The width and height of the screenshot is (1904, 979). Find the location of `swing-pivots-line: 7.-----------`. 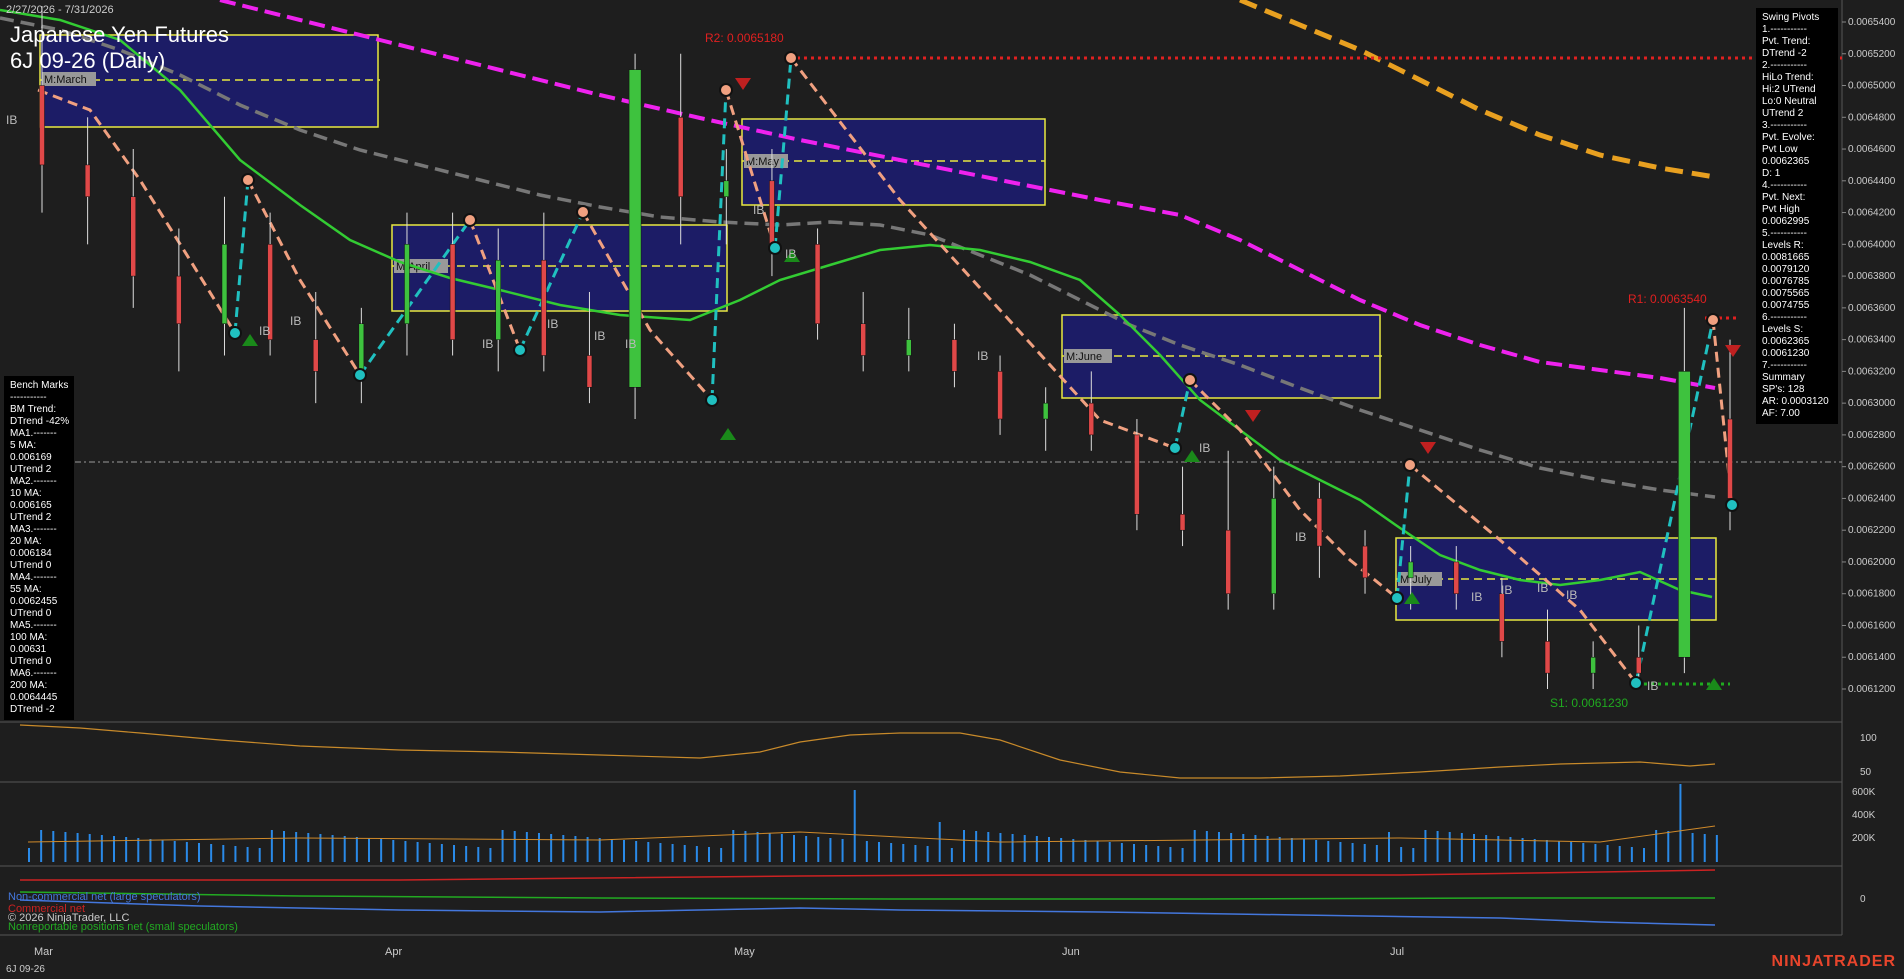

swing-pivots-line: 7.----------- is located at coordinates (1784, 365).